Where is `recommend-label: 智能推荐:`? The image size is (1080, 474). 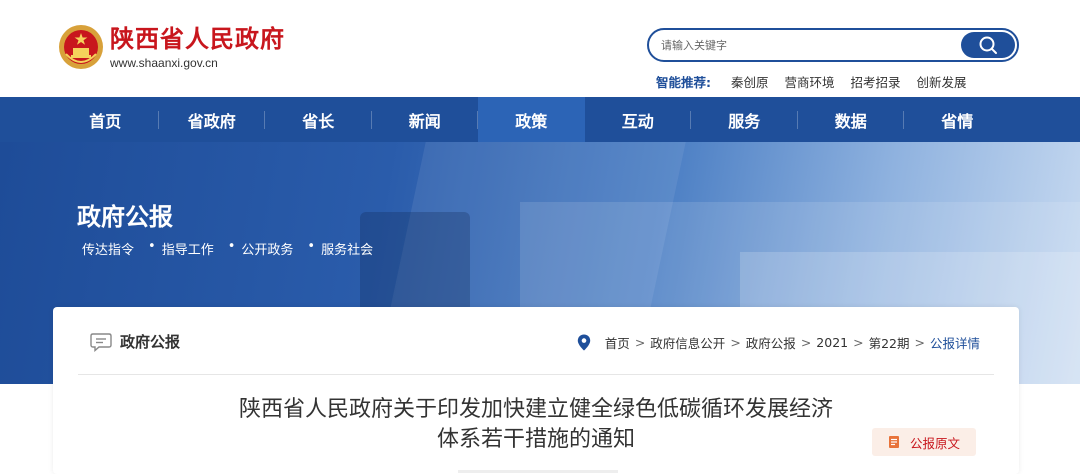 recommend-label: 智能推荐: is located at coordinates (683, 82).